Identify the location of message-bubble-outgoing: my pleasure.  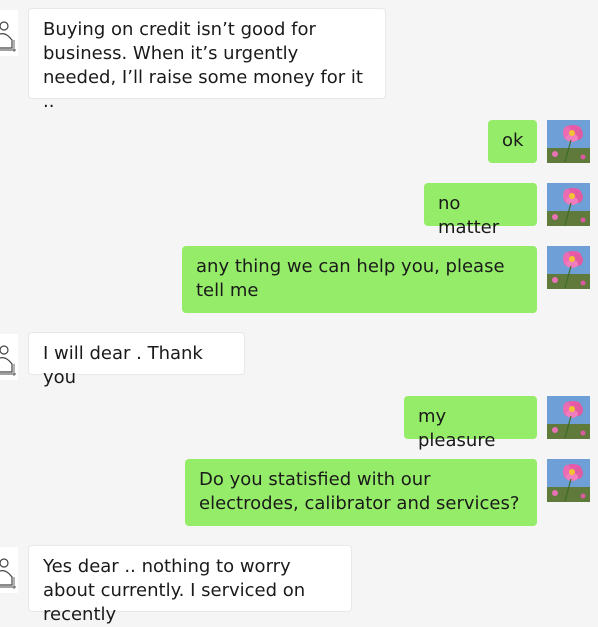
(470, 423).